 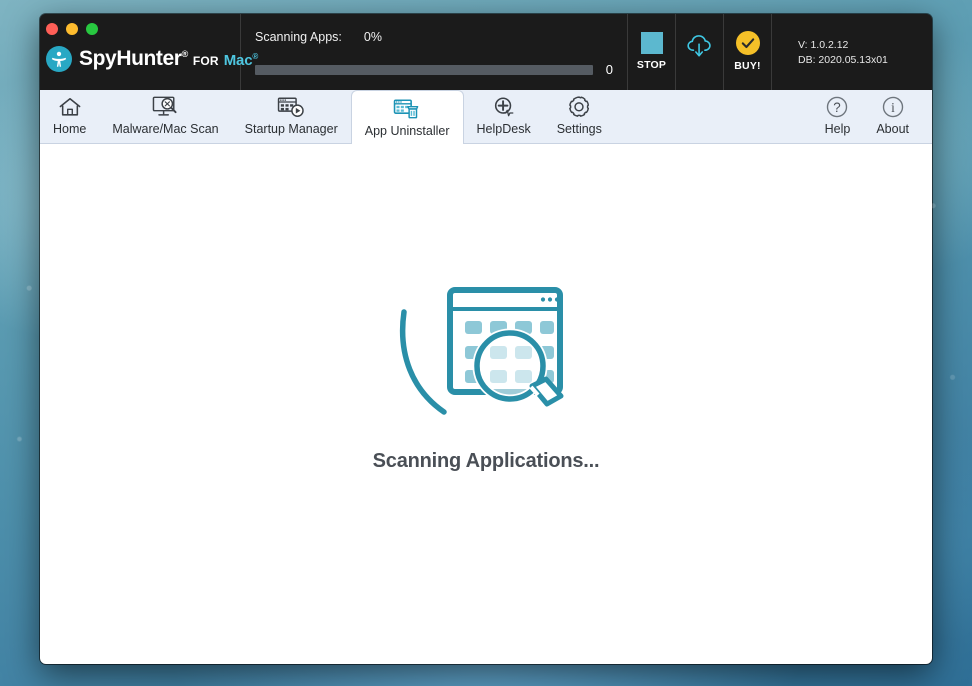 I want to click on stop-square-icon, so click(x=651, y=42).